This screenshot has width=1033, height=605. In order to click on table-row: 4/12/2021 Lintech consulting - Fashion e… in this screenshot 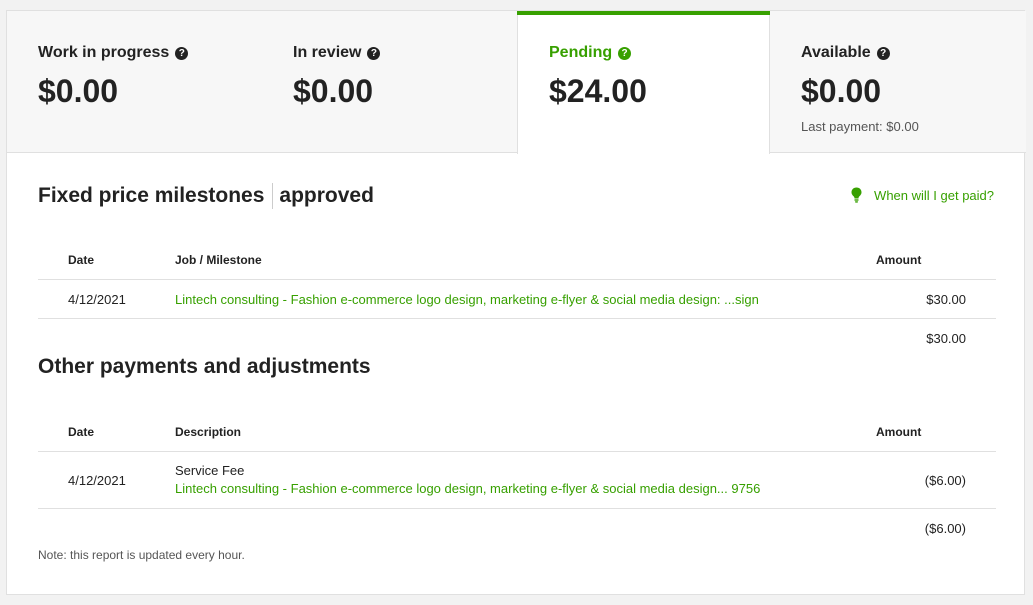, I will do `click(517, 299)`.